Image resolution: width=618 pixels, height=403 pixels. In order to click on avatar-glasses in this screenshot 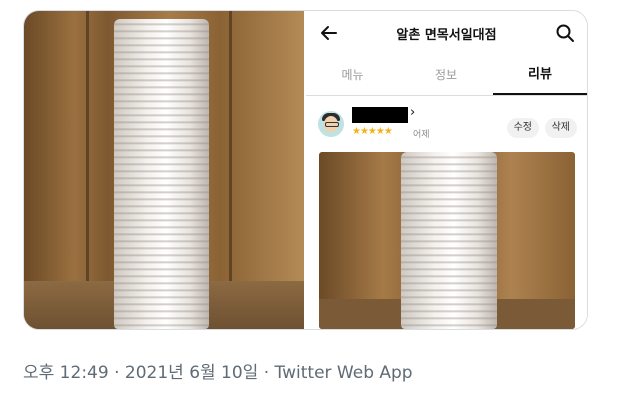, I will do `click(332, 124)`.